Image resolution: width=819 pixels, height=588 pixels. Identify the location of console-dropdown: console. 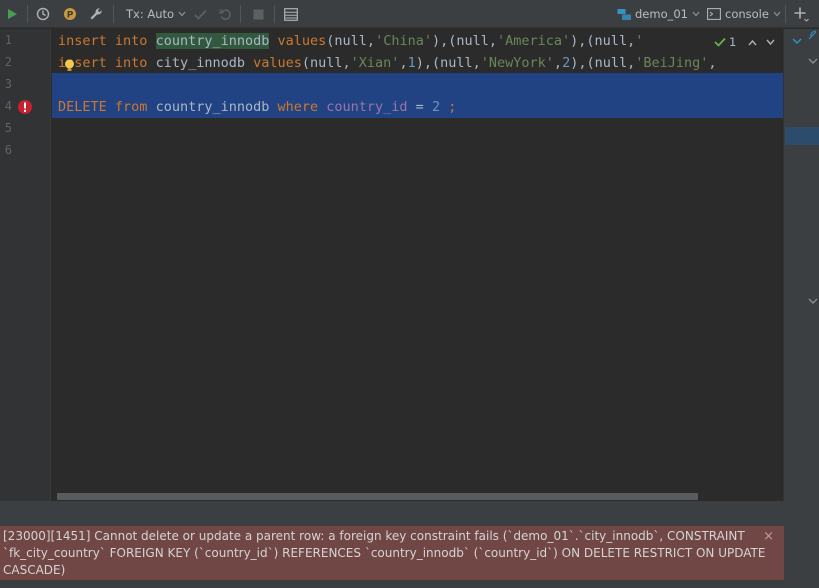
(744, 14).